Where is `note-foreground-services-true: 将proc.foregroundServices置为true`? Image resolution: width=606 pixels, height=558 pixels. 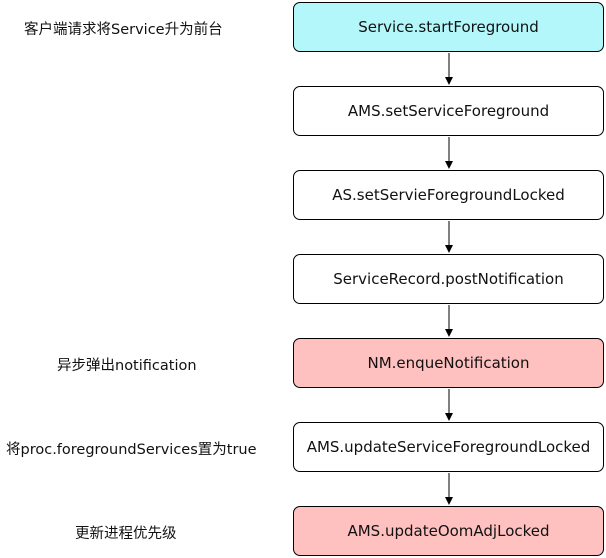
note-foreground-services-true: 将proc.foregroundServices置为true is located at coordinates (131, 450).